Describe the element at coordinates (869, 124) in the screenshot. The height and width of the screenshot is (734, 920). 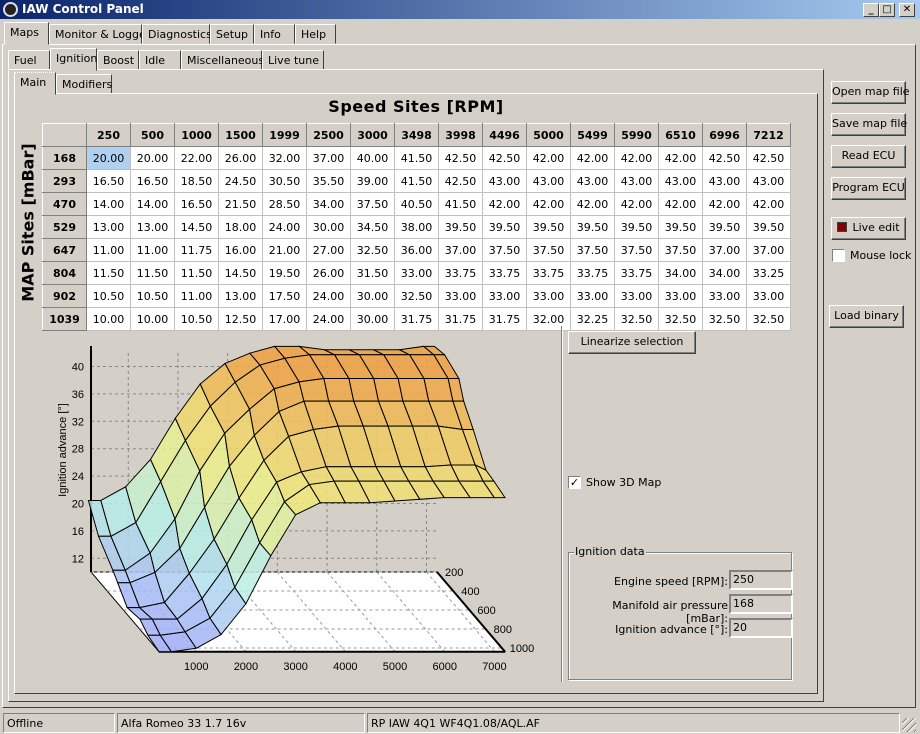
I see `save-map-file-button: Save map file` at that location.